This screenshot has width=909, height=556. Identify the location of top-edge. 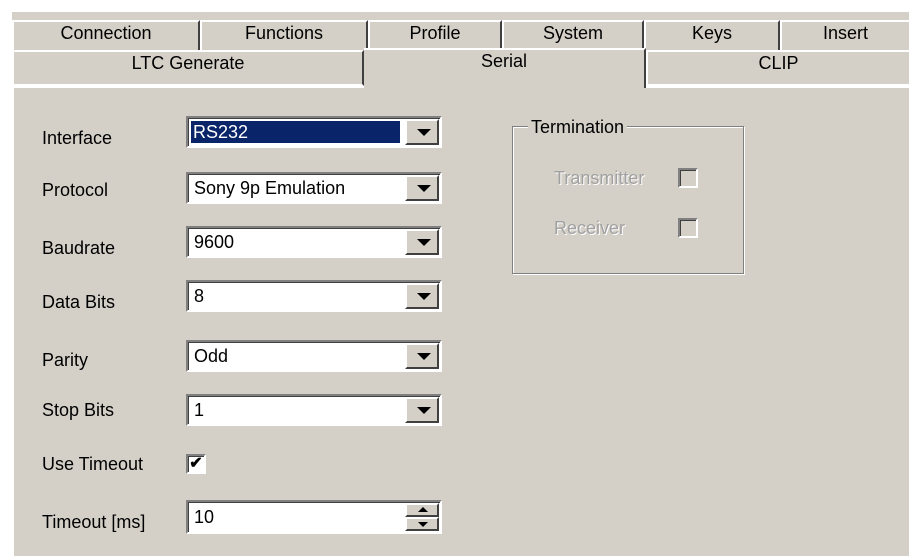
(454, 6).